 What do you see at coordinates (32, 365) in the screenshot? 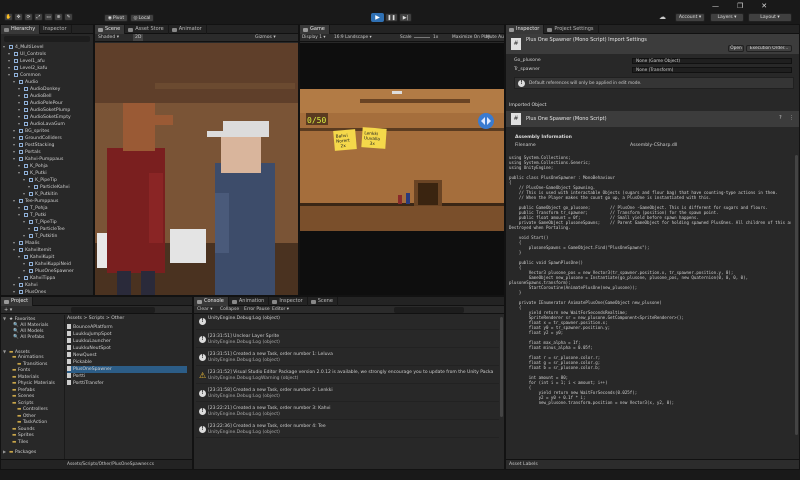
I see `asset-folder-item: ▬ Transitions` at bounding box center [32, 365].